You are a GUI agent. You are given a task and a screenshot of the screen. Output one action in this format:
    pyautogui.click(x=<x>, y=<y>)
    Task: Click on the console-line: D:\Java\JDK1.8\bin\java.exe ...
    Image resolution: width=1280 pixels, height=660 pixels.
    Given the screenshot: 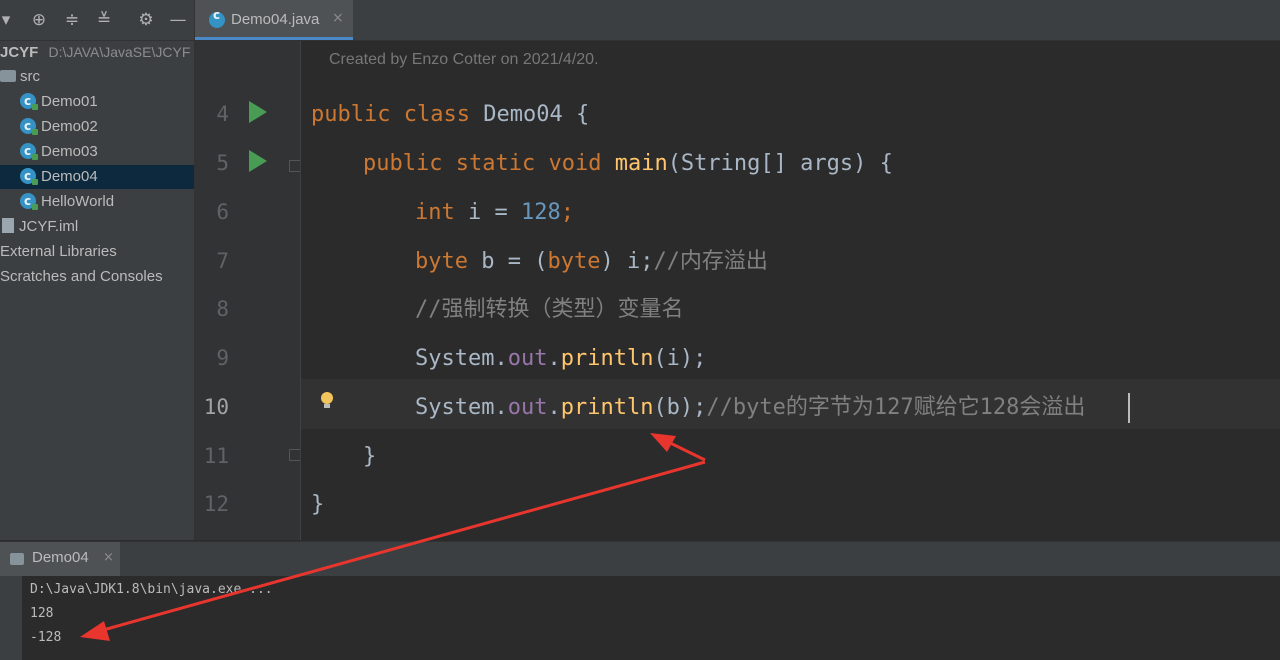 What is the action you would take?
    pyautogui.click(x=151, y=589)
    